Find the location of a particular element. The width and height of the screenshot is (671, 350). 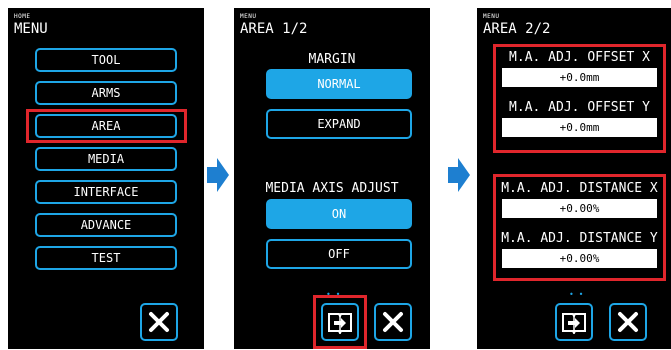

menu-item-advance: ADVANCE is located at coordinates (106, 225).